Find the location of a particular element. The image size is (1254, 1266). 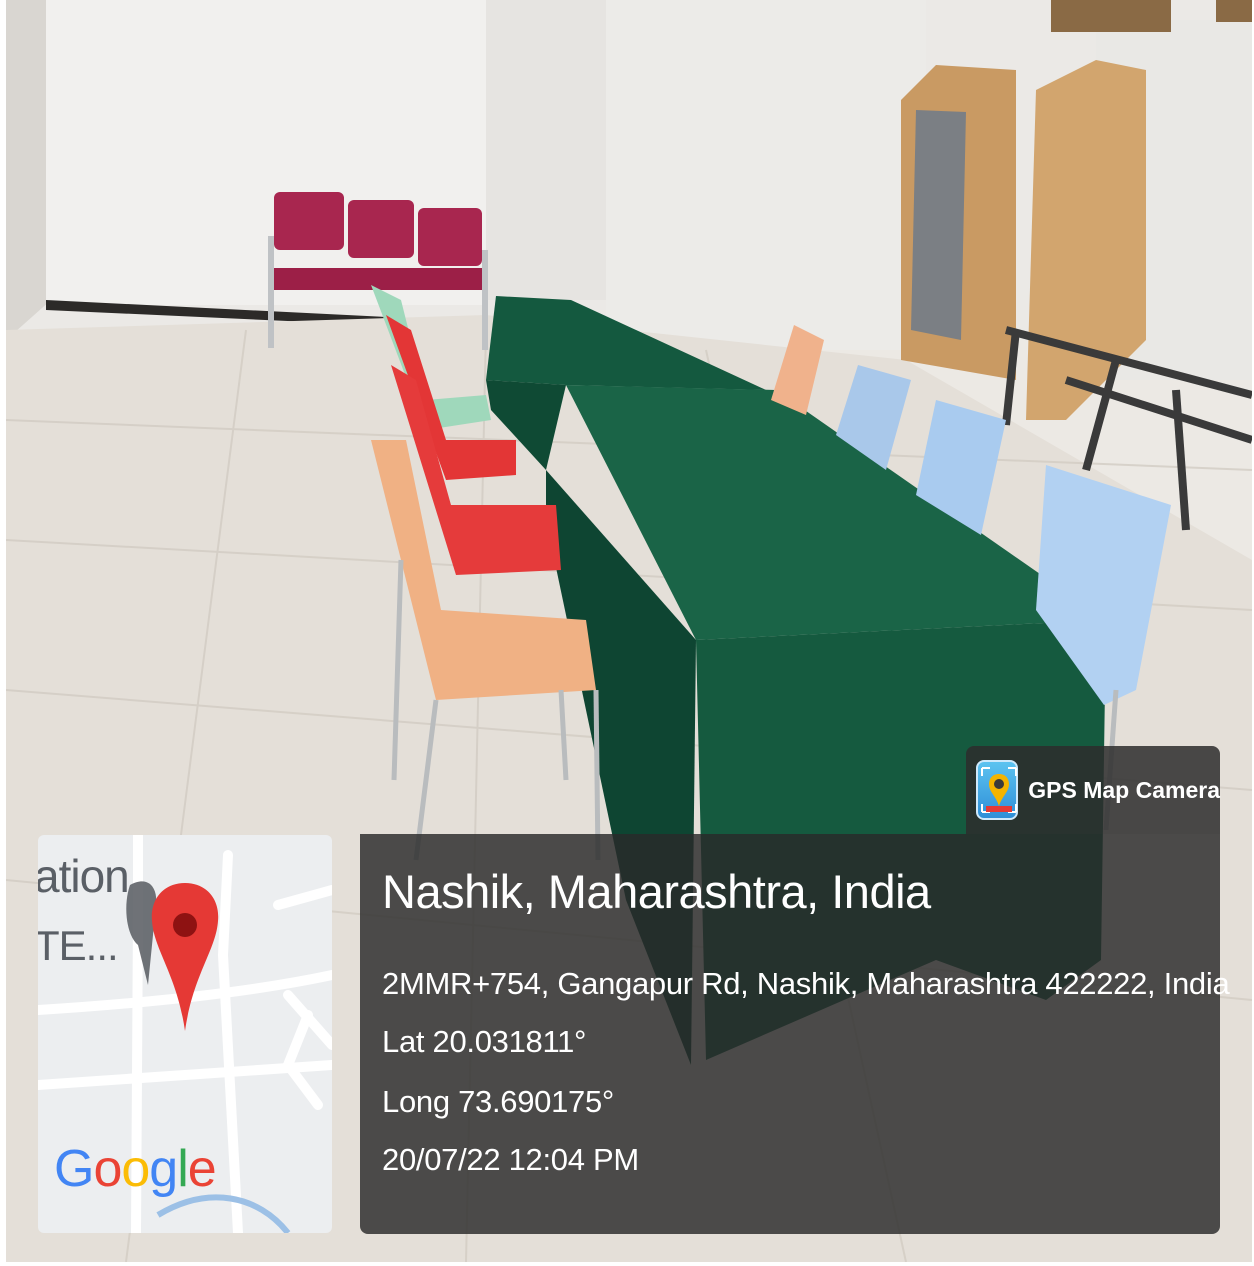

gps-map-camera-app-icon is located at coordinates (997, 790).